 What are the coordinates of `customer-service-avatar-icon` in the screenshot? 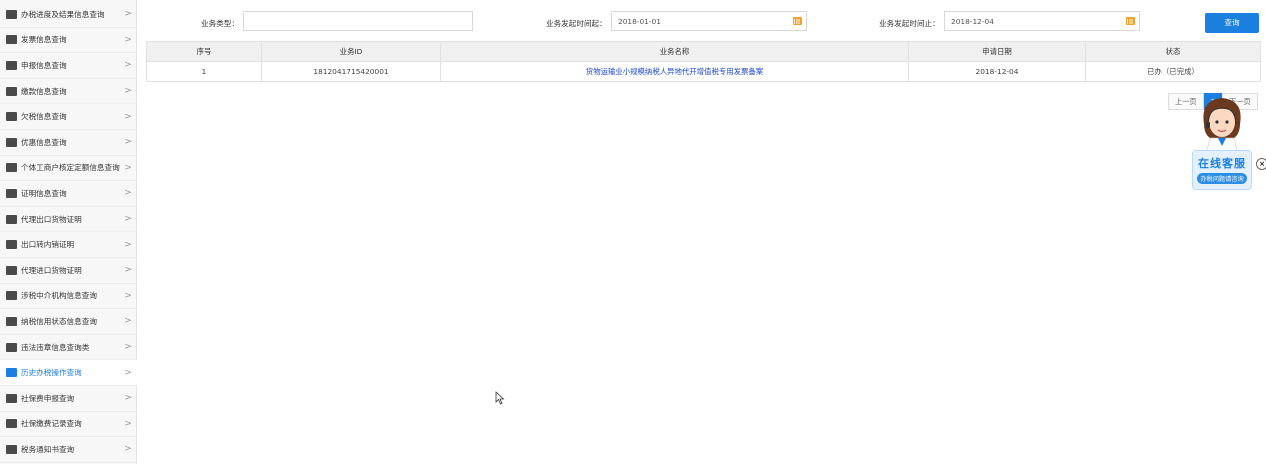 It's located at (1222, 126).